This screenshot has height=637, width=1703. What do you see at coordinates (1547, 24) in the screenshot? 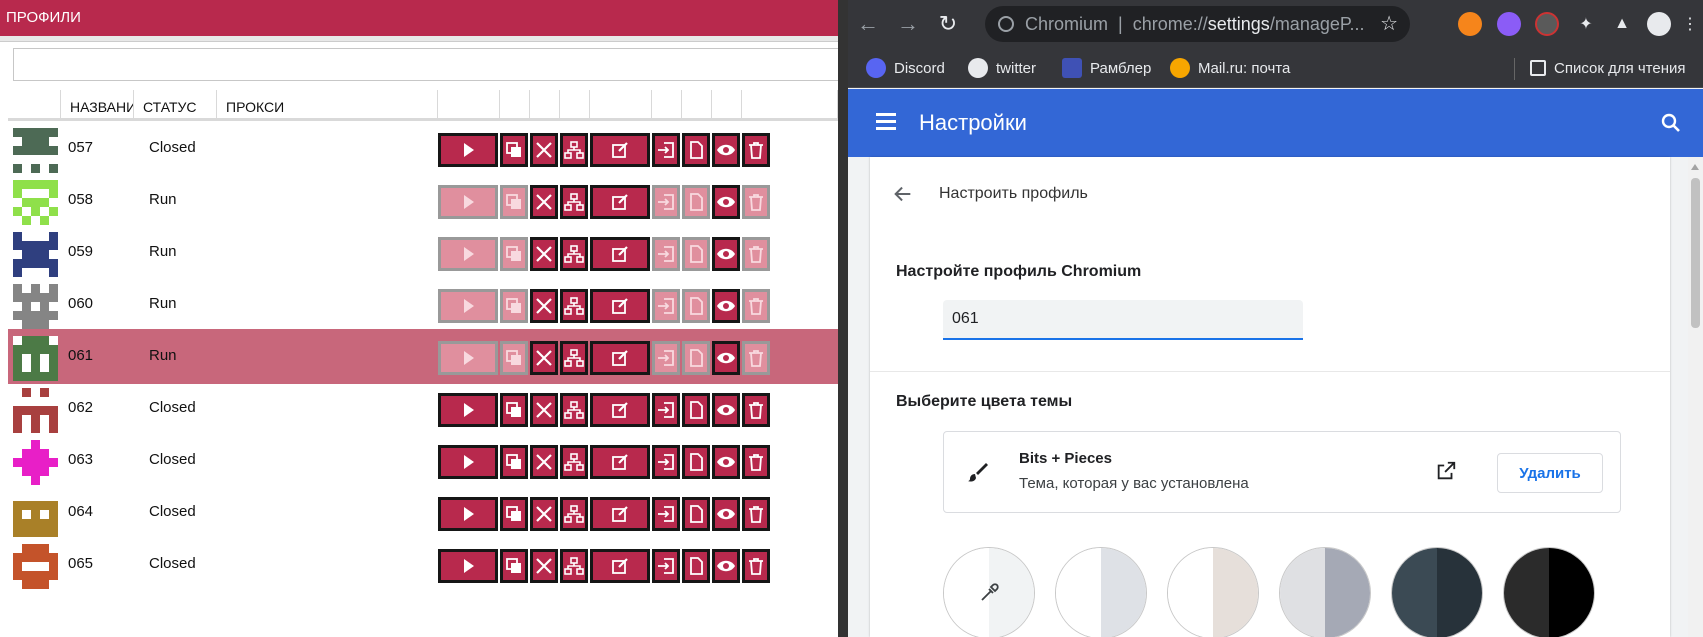
I see `spy-icon` at bounding box center [1547, 24].